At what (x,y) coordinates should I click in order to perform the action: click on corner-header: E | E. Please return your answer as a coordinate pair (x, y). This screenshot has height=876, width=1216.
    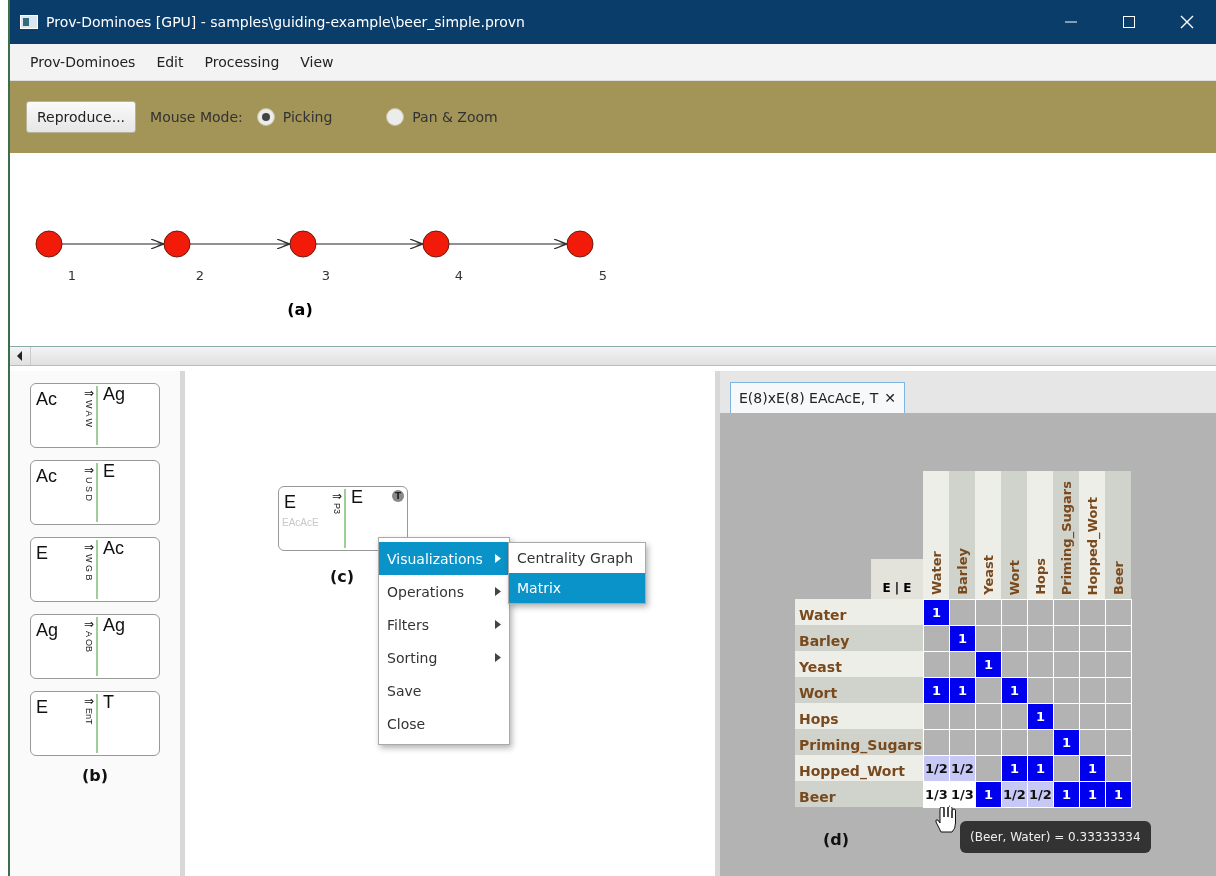
    Looking at the image, I should click on (897, 579).